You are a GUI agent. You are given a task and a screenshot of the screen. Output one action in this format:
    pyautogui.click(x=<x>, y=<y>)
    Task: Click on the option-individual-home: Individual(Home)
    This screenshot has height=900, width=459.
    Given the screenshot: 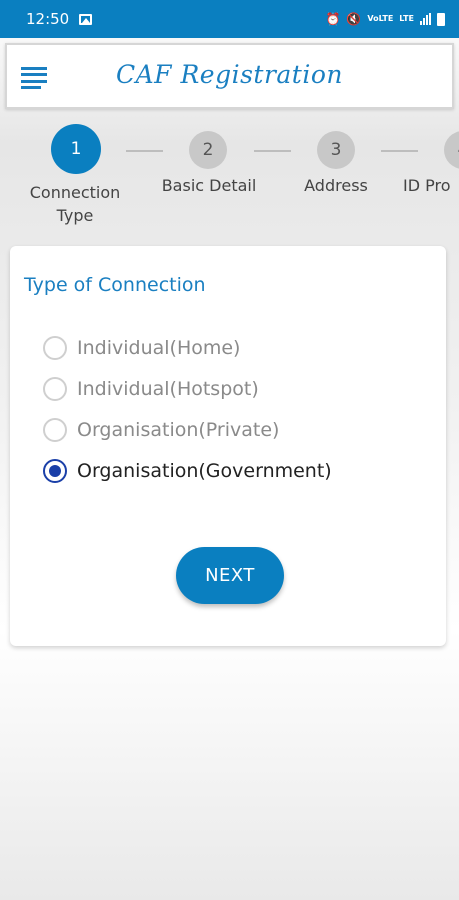 What is the action you would take?
    pyautogui.click(x=141, y=348)
    